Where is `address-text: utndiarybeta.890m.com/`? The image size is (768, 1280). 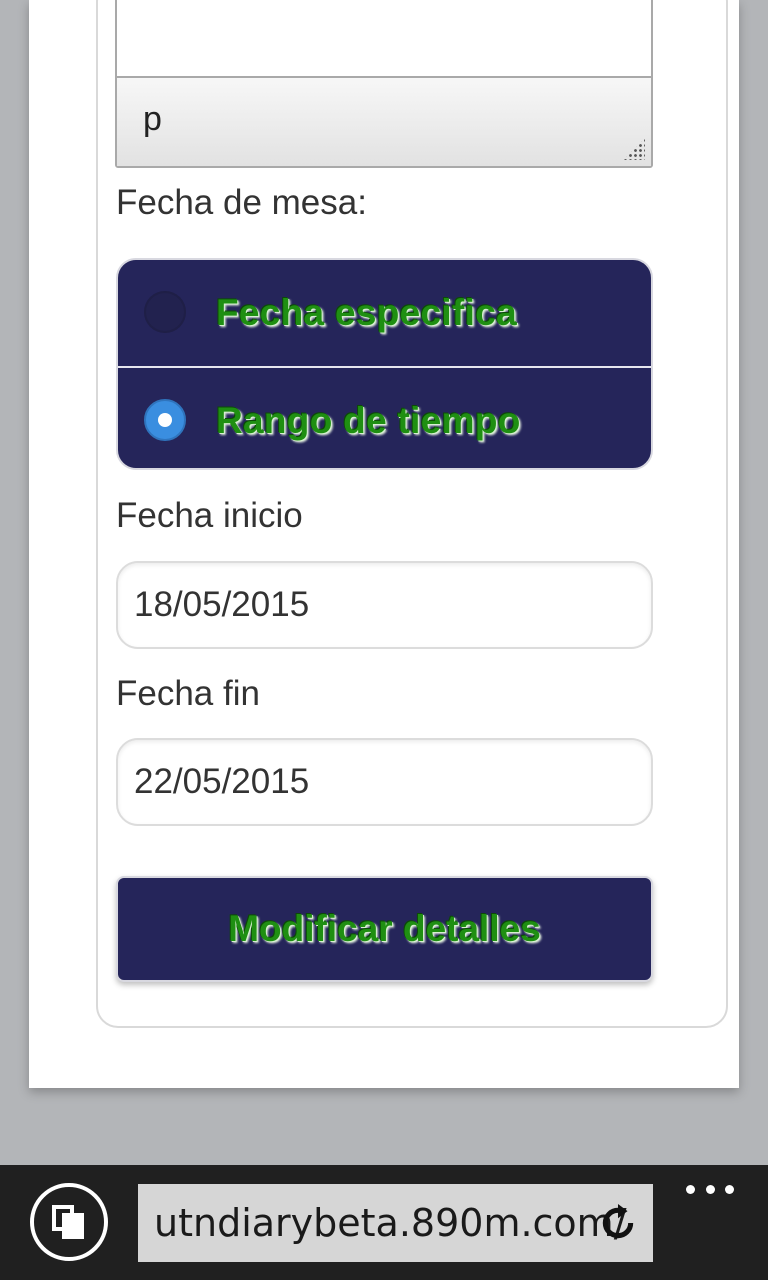
address-text: utndiarybeta.890m.com/ is located at coordinates (390, 1223).